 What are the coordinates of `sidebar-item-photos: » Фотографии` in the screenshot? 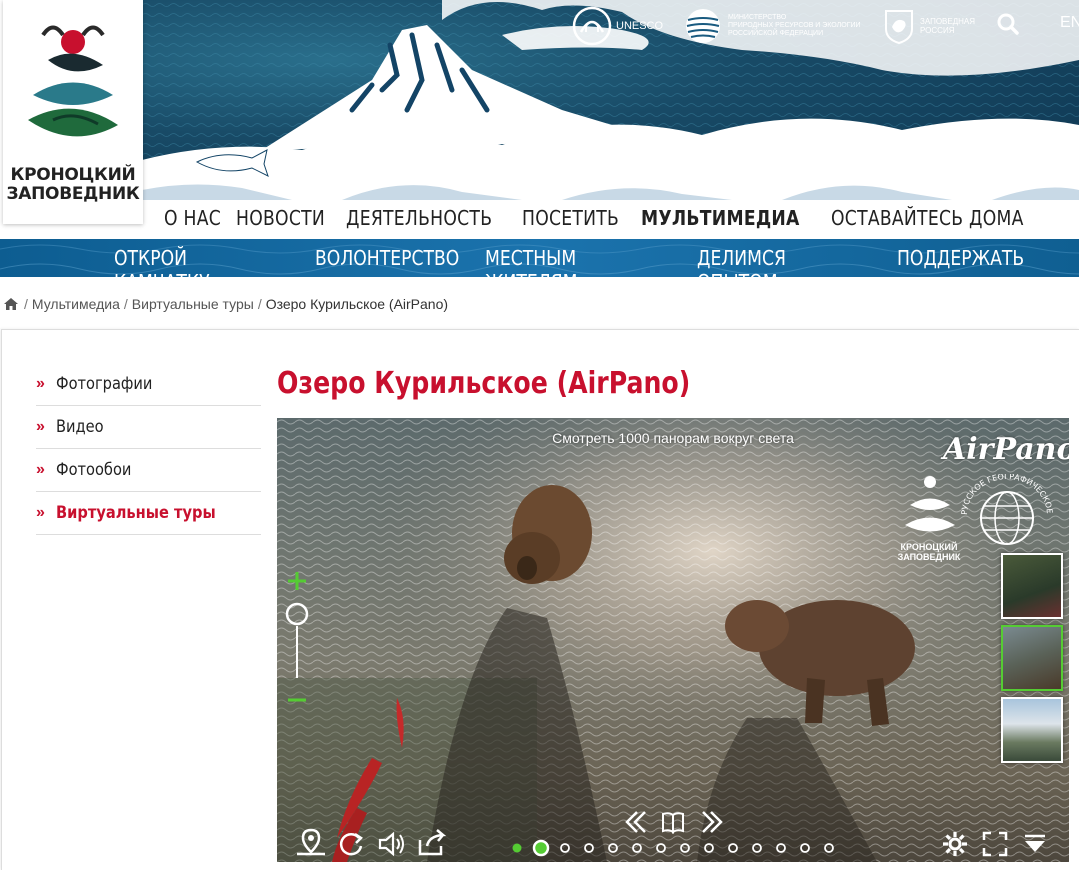 It's located at (148, 384).